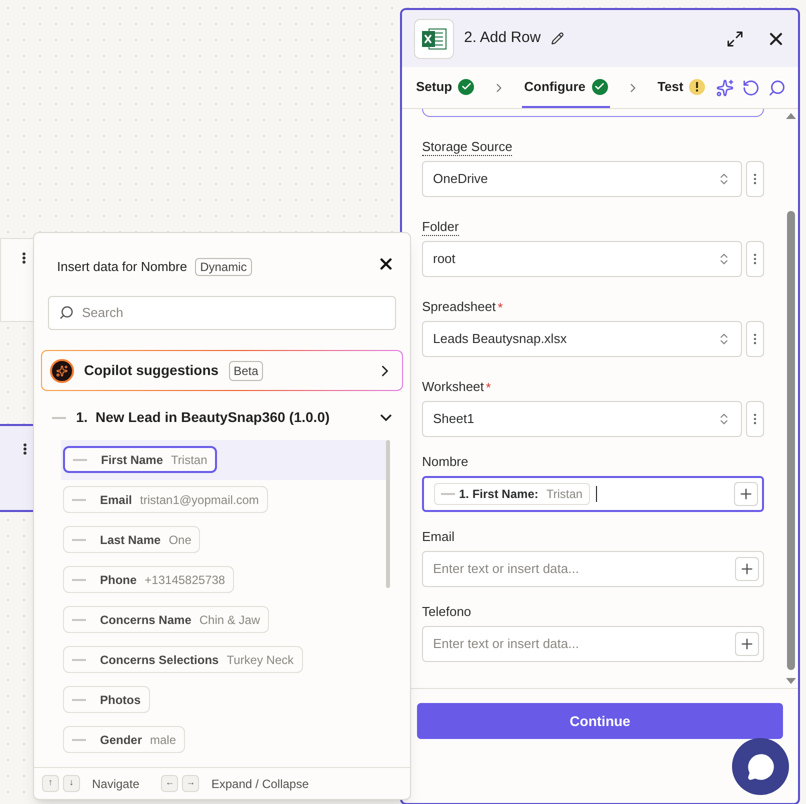 The image size is (806, 804). Describe the element at coordinates (386, 418) in the screenshot. I see `chevron-icon` at that location.